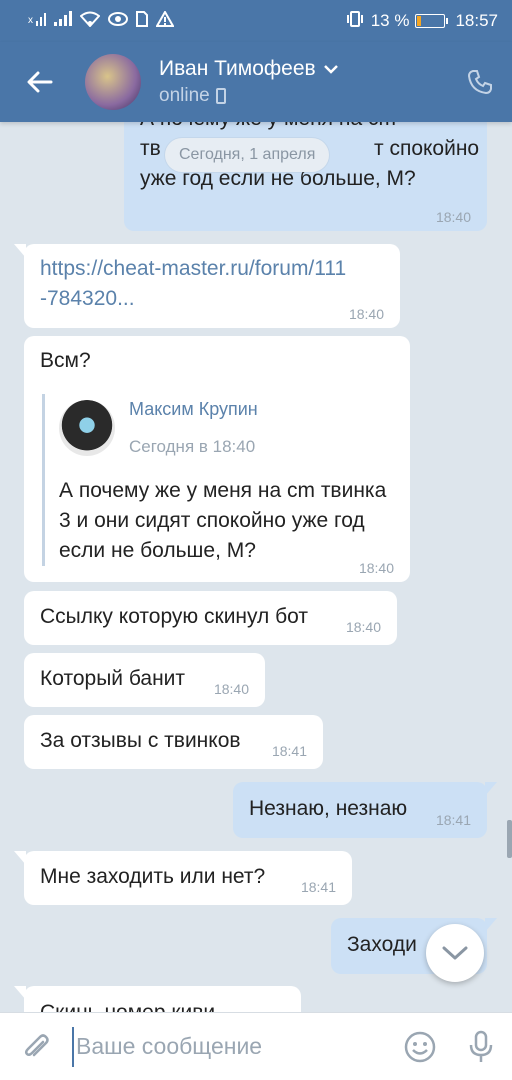 Image resolution: width=512 pixels, height=1080 pixels. I want to click on scroll-down-icon, so click(455, 953).